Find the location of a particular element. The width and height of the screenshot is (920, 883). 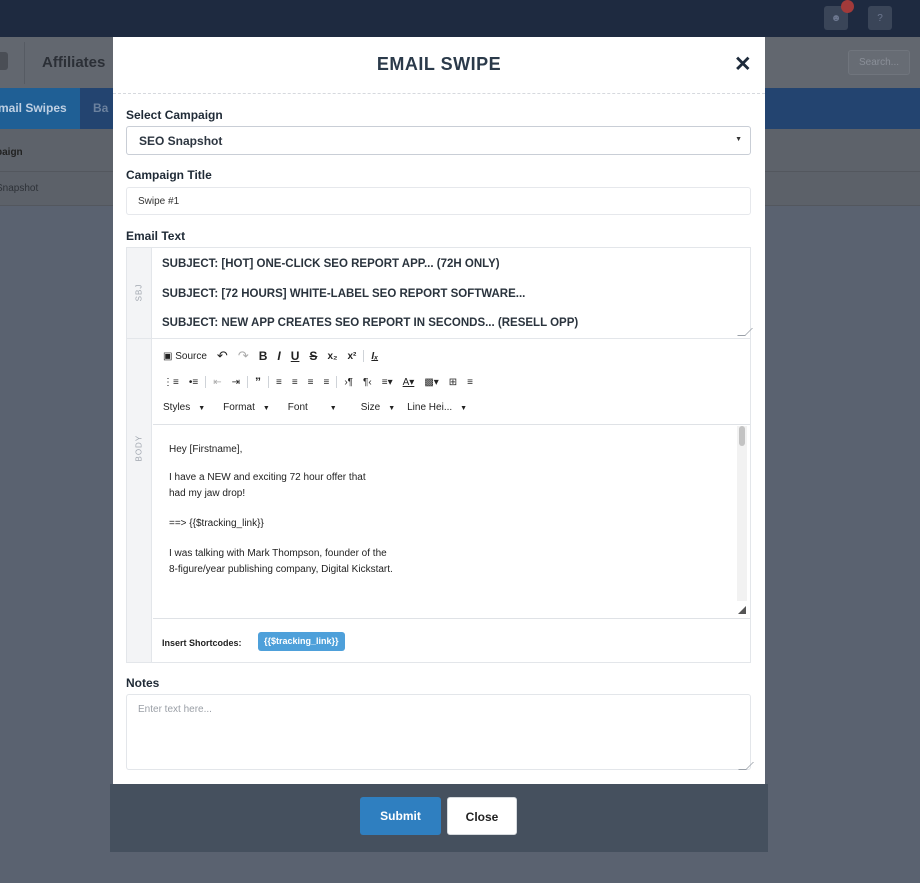

superscript-icon: x² is located at coordinates (351, 356).